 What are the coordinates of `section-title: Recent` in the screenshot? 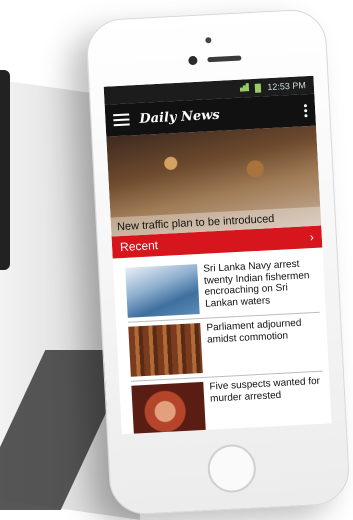 It's located at (139, 246).